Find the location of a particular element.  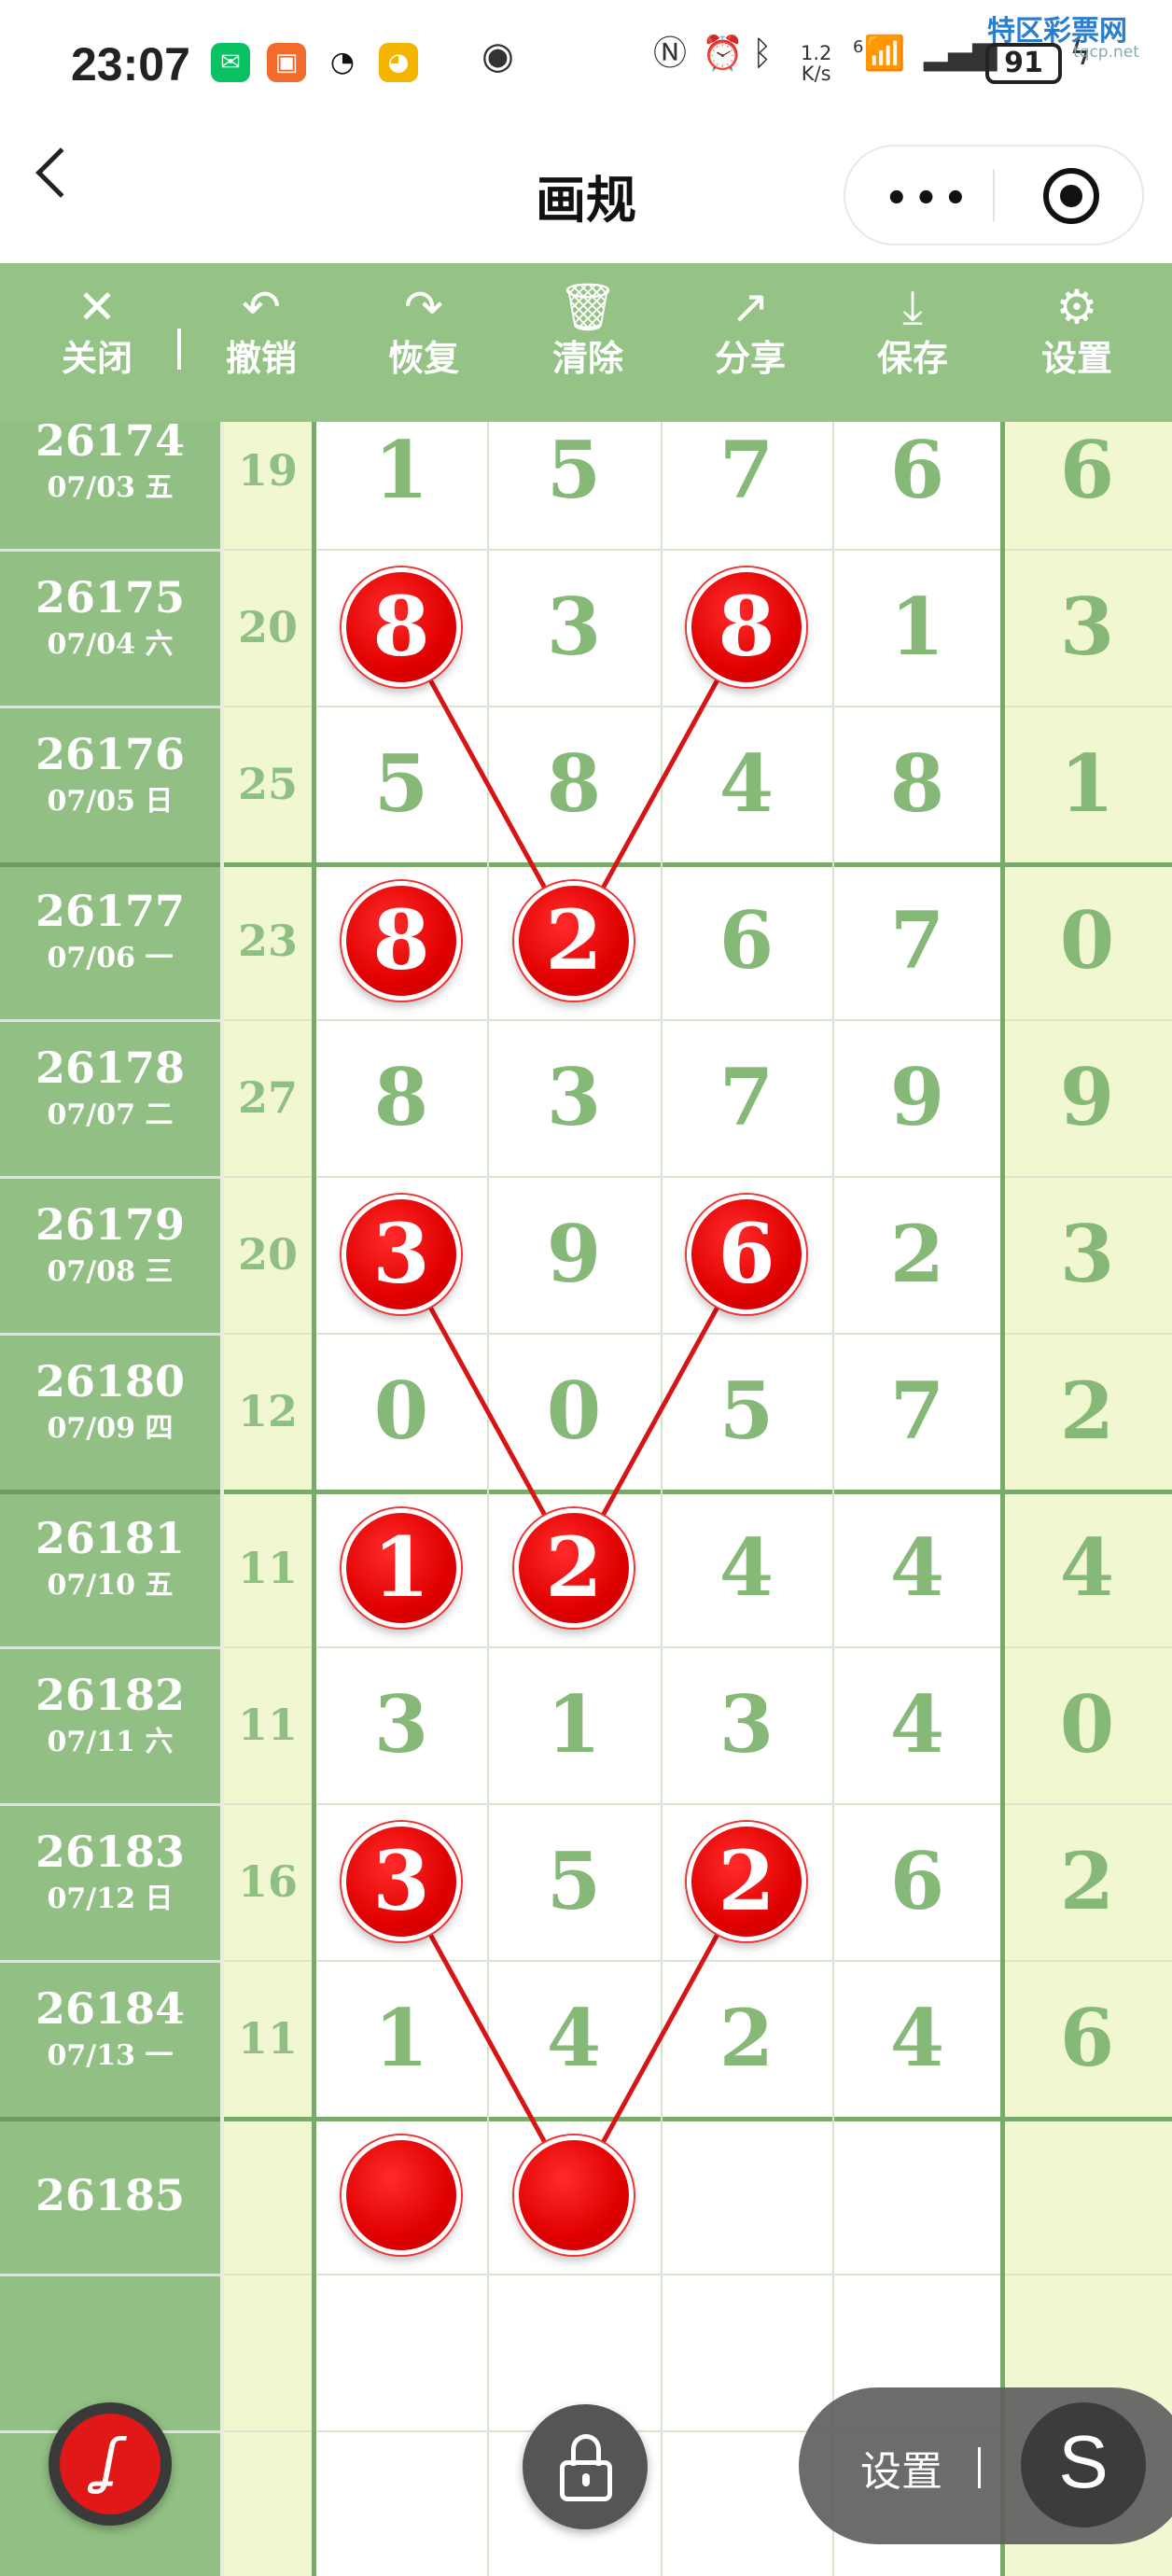

pill-divider is located at coordinates (980, 2467).